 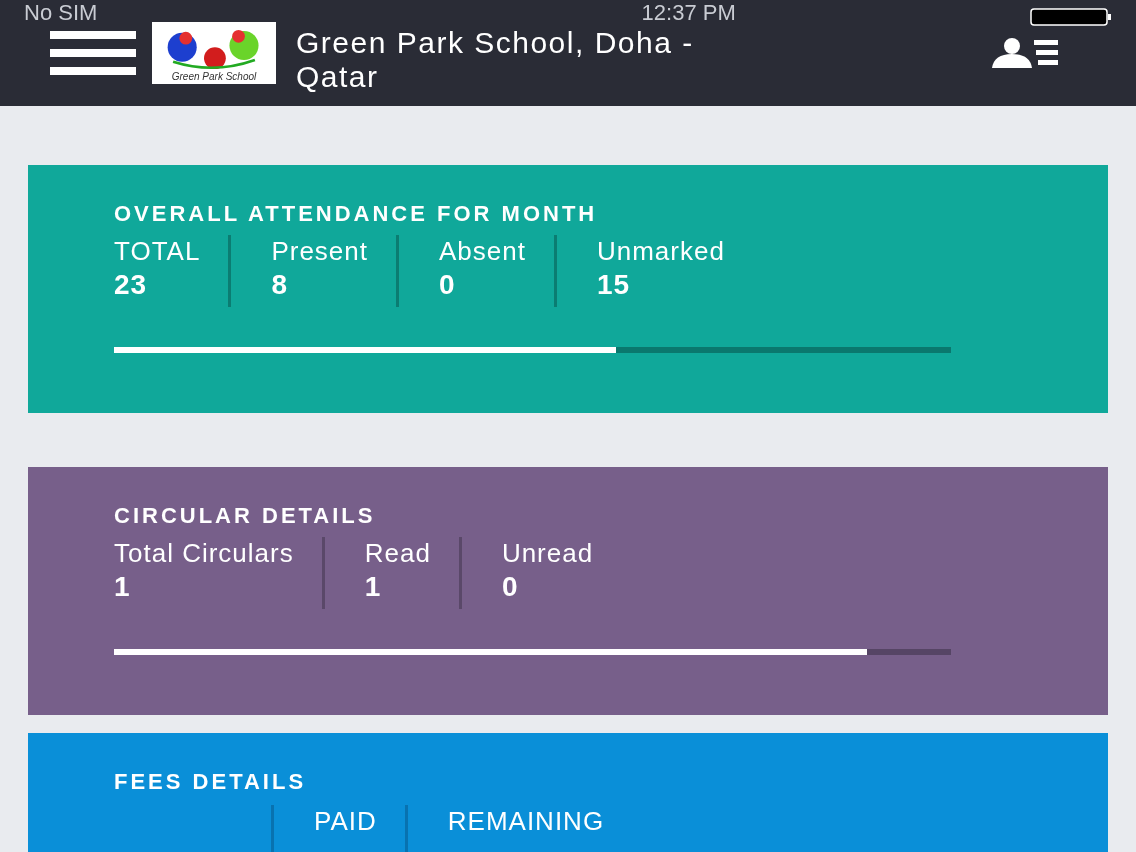 What do you see at coordinates (93, 53) in the screenshot?
I see `menu-icon` at bounding box center [93, 53].